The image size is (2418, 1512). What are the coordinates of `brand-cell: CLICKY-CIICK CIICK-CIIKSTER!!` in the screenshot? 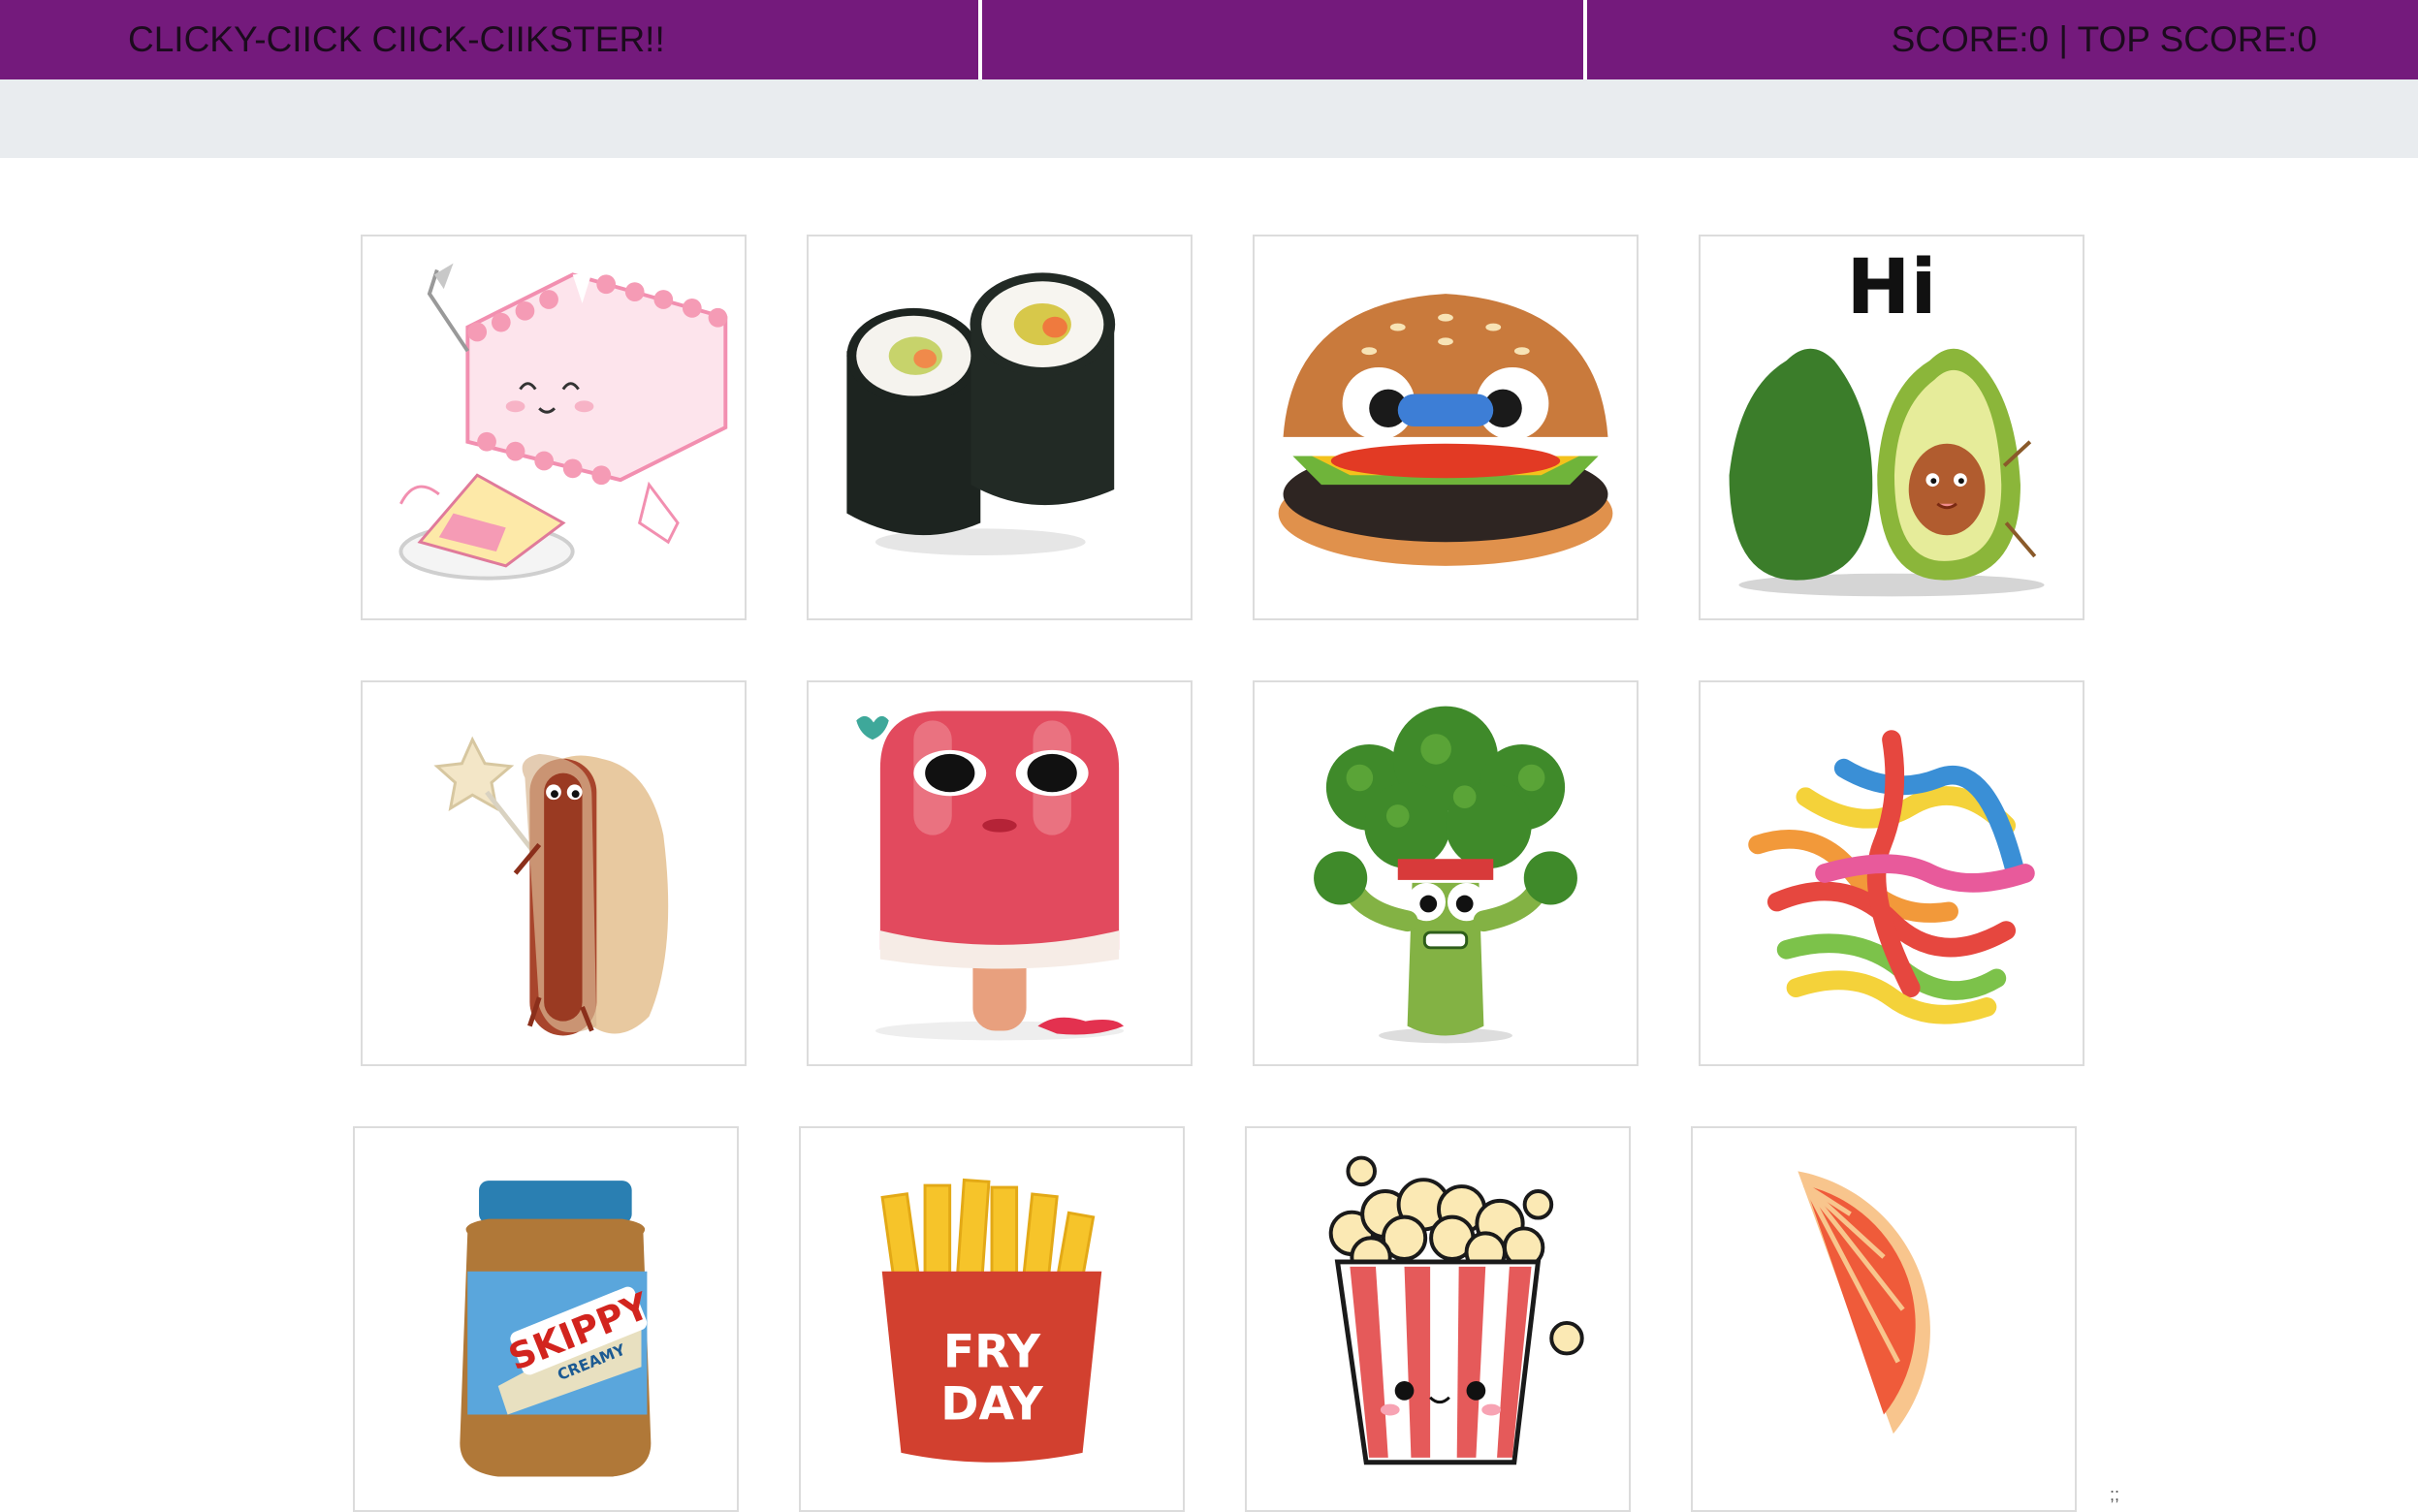 It's located at (489, 40).